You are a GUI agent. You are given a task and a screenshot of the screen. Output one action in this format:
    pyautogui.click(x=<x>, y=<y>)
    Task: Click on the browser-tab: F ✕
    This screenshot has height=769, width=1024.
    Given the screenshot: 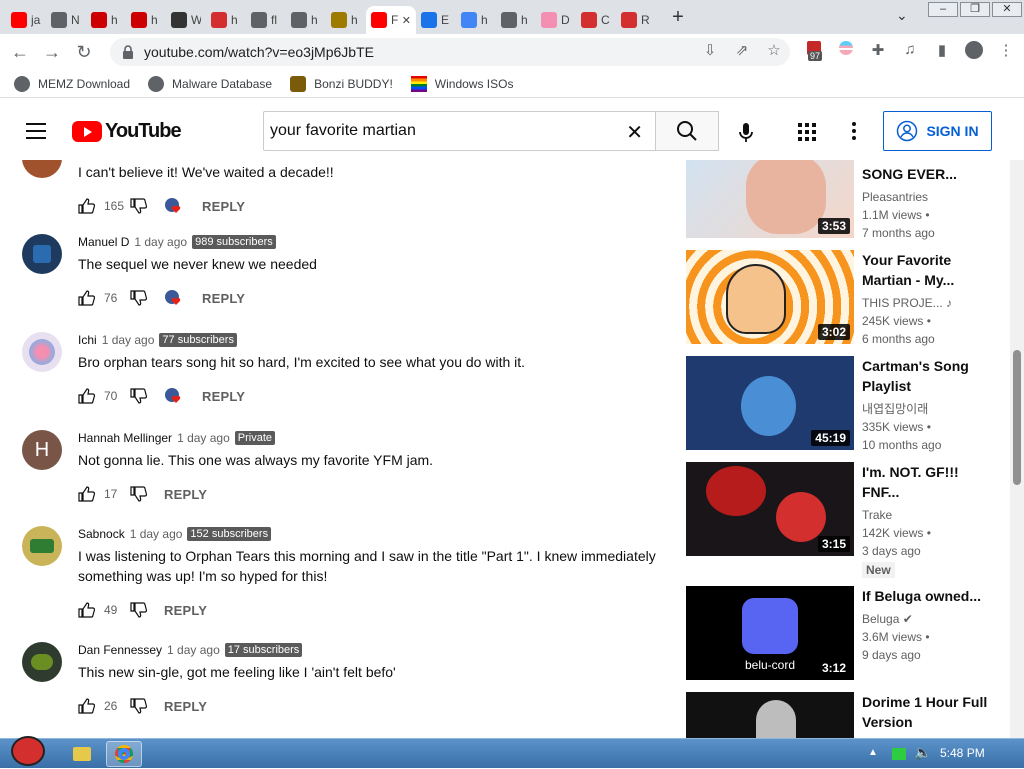 What is the action you would take?
    pyautogui.click(x=391, y=20)
    